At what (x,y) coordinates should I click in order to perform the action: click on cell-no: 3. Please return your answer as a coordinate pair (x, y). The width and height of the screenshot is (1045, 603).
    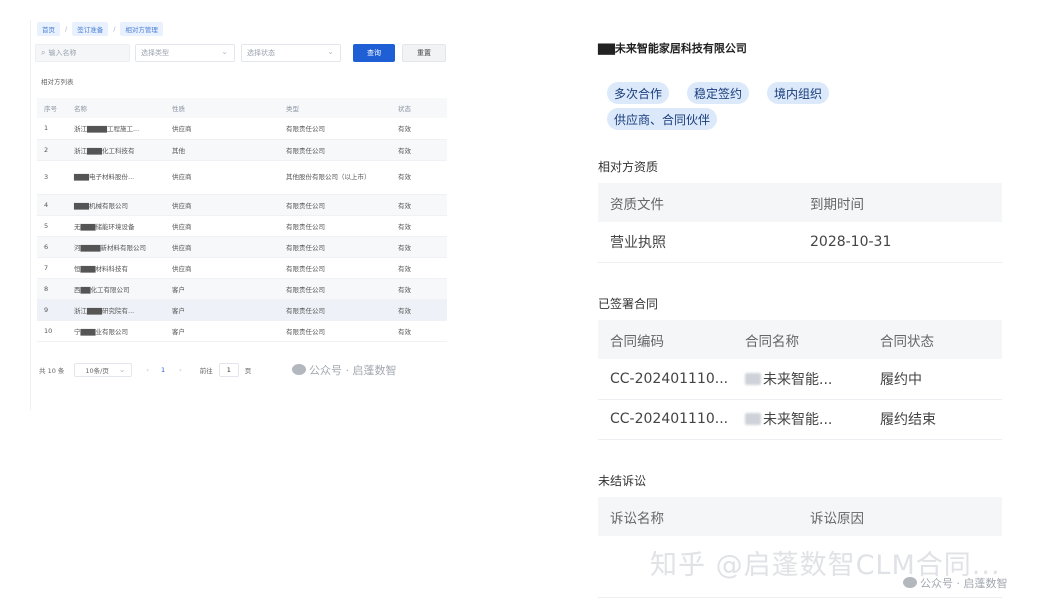
    Looking at the image, I should click on (52, 177).